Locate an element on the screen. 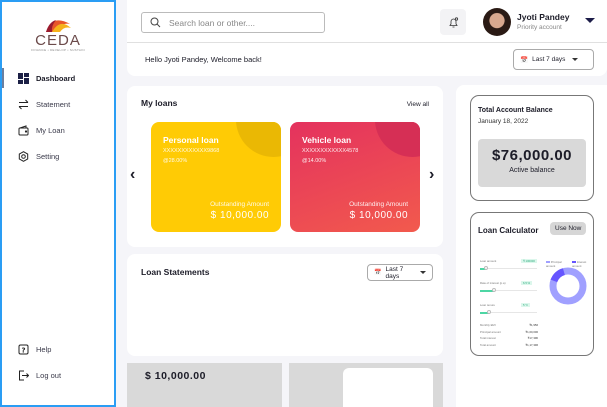  calculator-title: Loan Calculator is located at coordinates (508, 230).